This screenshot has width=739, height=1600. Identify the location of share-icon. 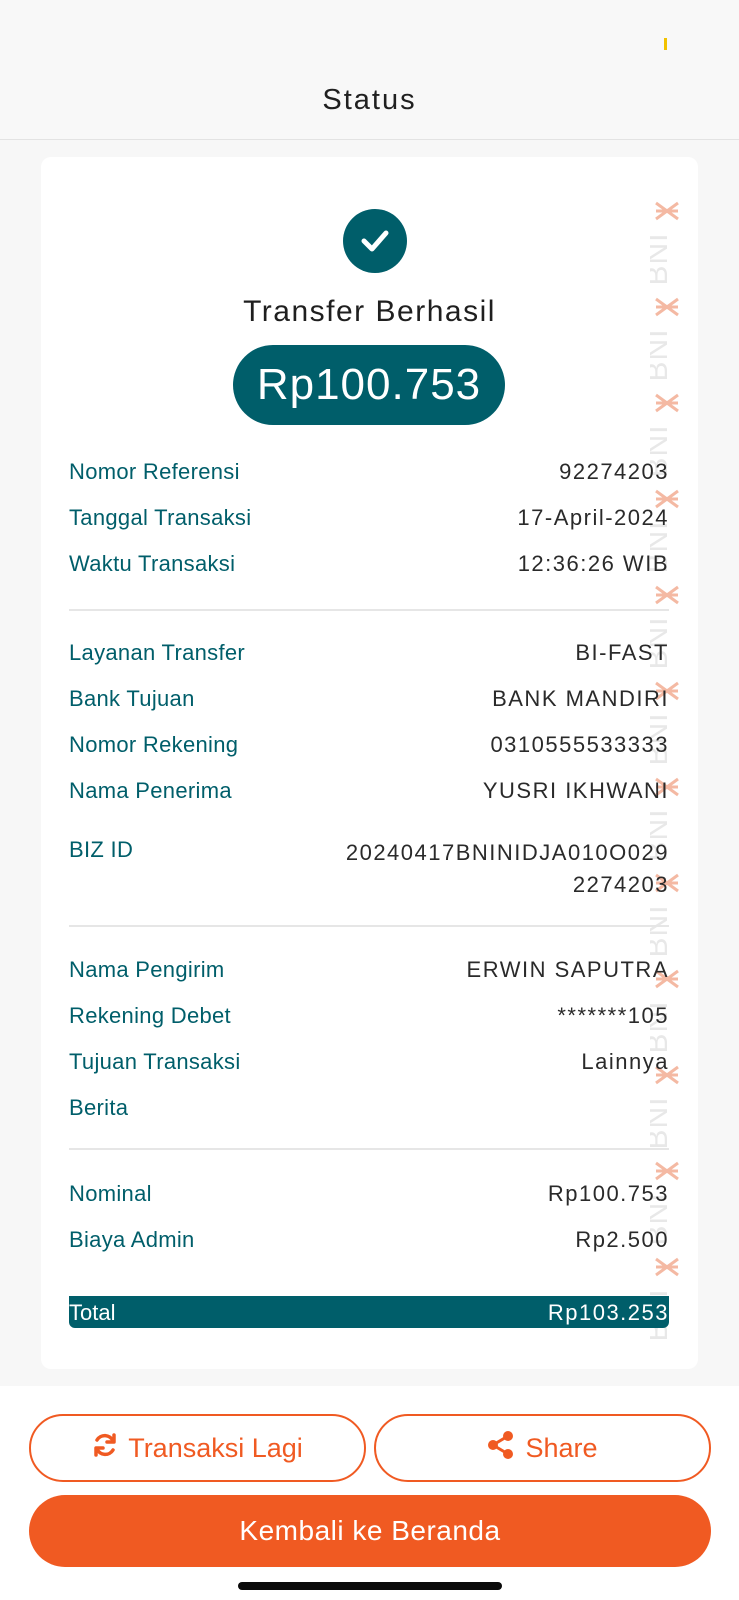
(501, 1448).